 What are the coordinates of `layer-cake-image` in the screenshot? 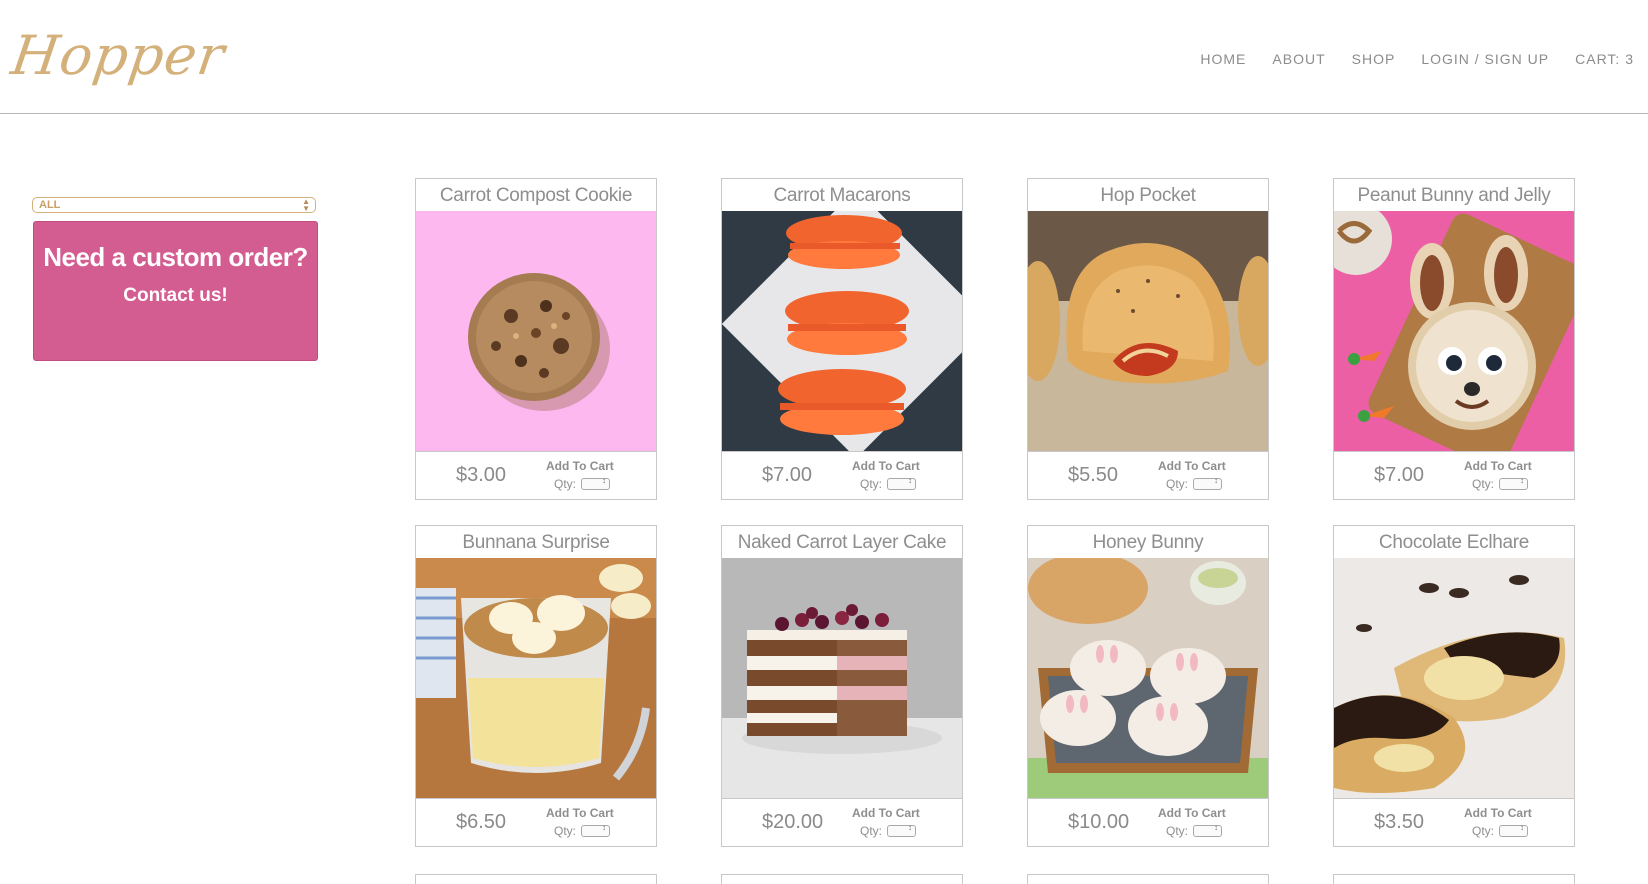 It's located at (842, 678).